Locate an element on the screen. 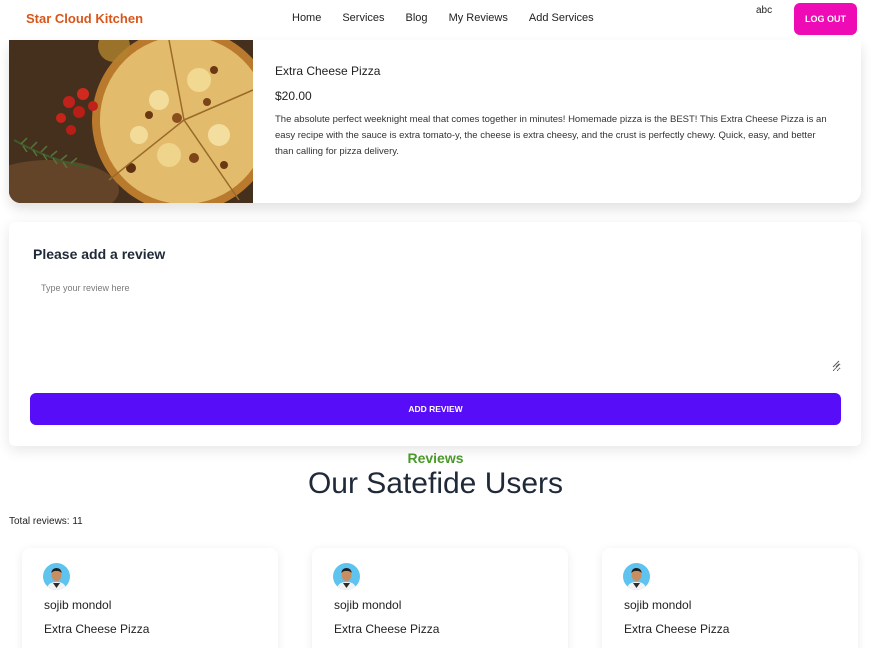 This screenshot has width=871, height=648. logout-button: LOG OUT is located at coordinates (825, 19).